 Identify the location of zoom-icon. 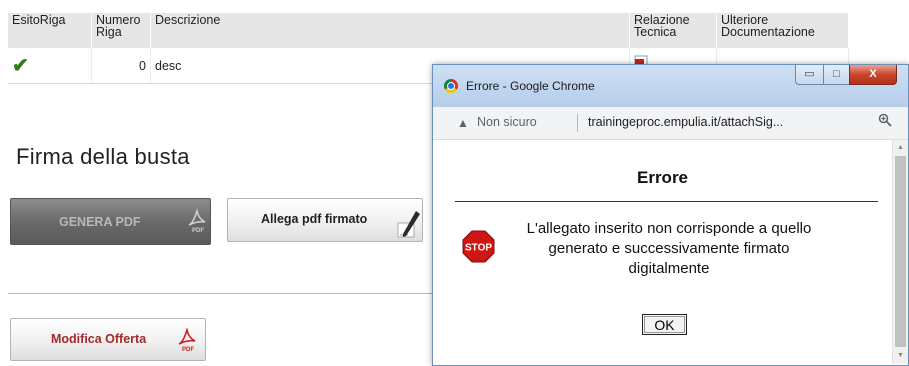
(885, 120).